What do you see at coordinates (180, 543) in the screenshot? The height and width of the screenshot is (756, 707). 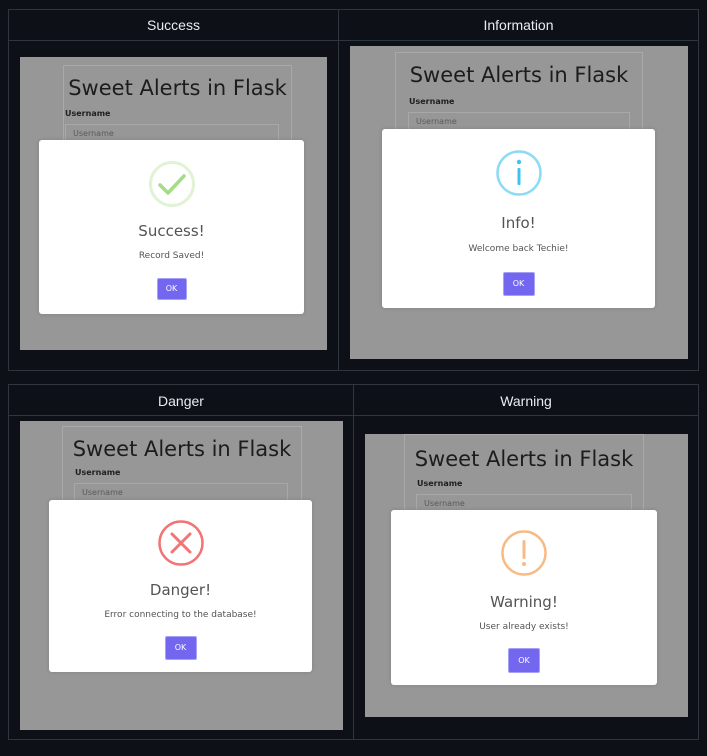 I see `close-icon` at bounding box center [180, 543].